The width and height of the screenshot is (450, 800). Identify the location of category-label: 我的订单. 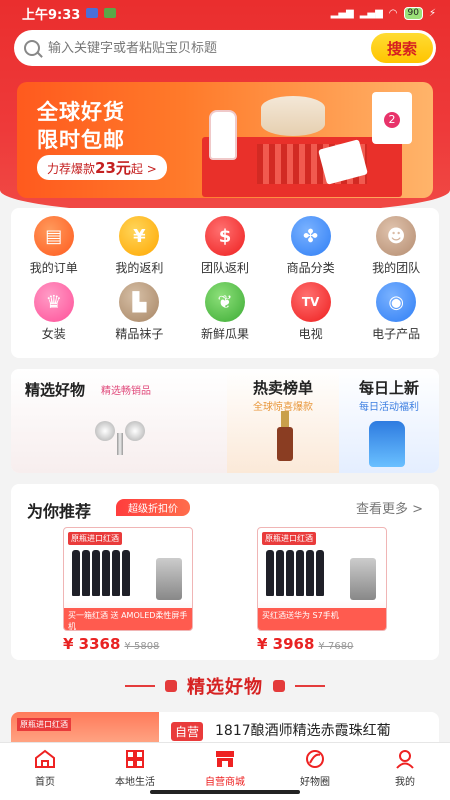
(53, 268).